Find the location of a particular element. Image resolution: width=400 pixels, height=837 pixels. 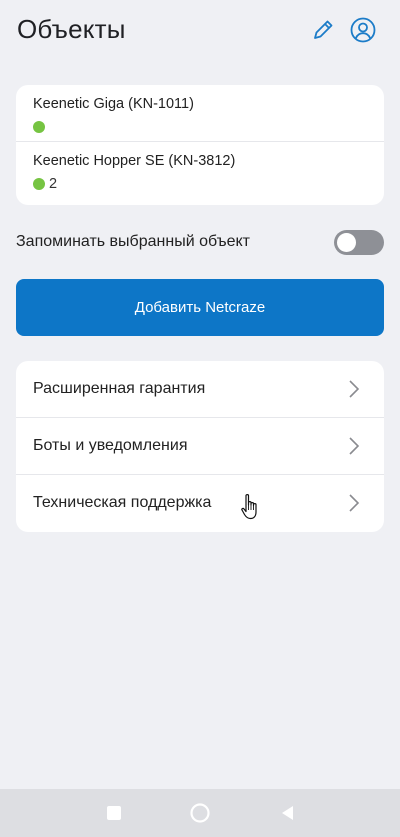

menu-item-extended-warranty: Расширенная гарантия is located at coordinates (200, 389).